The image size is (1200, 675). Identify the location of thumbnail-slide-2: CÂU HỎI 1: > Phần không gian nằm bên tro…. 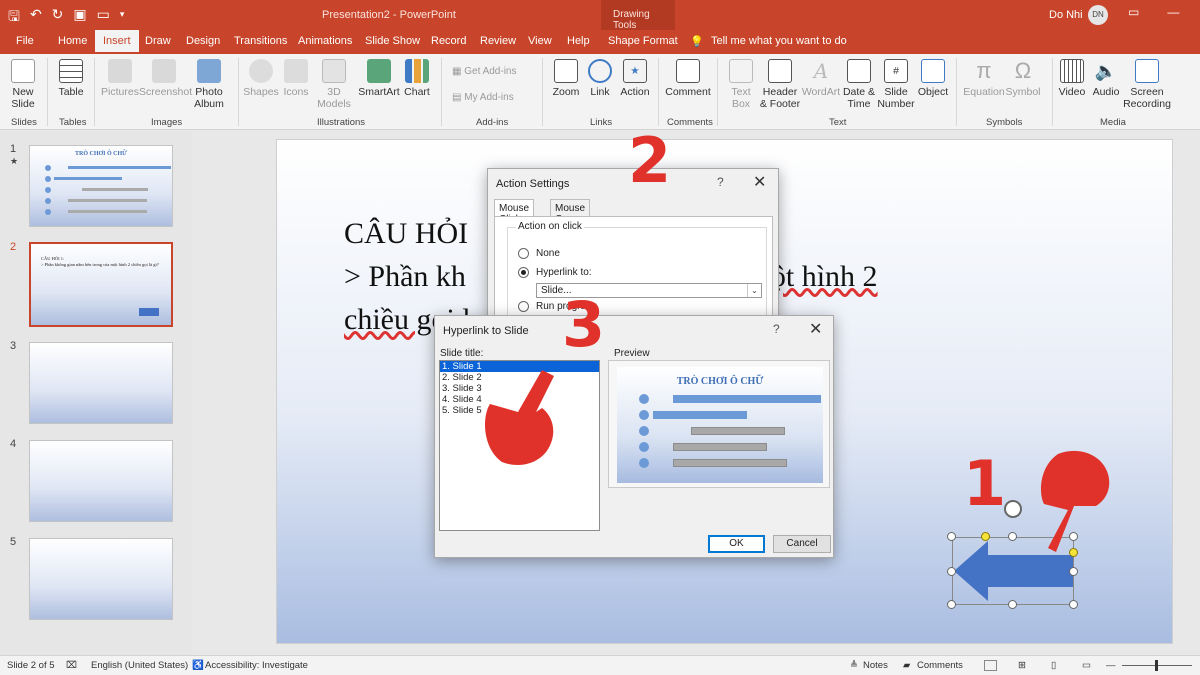
(101, 284).